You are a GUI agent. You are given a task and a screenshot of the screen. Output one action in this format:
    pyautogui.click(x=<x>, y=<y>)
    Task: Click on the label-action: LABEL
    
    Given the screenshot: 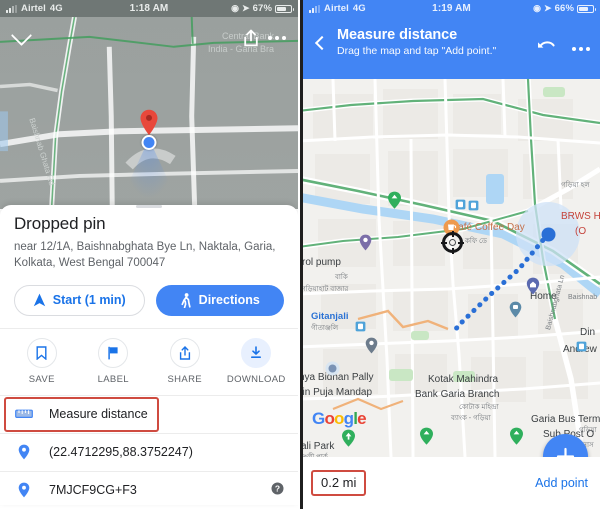 What is the action you would take?
    pyautogui.click(x=114, y=361)
    